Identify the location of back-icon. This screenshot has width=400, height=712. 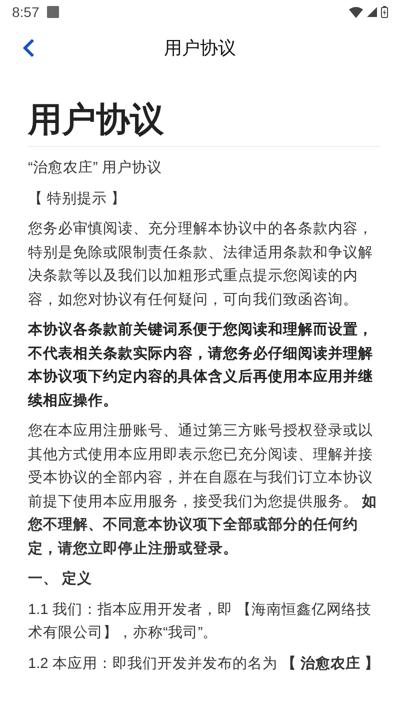
(29, 48).